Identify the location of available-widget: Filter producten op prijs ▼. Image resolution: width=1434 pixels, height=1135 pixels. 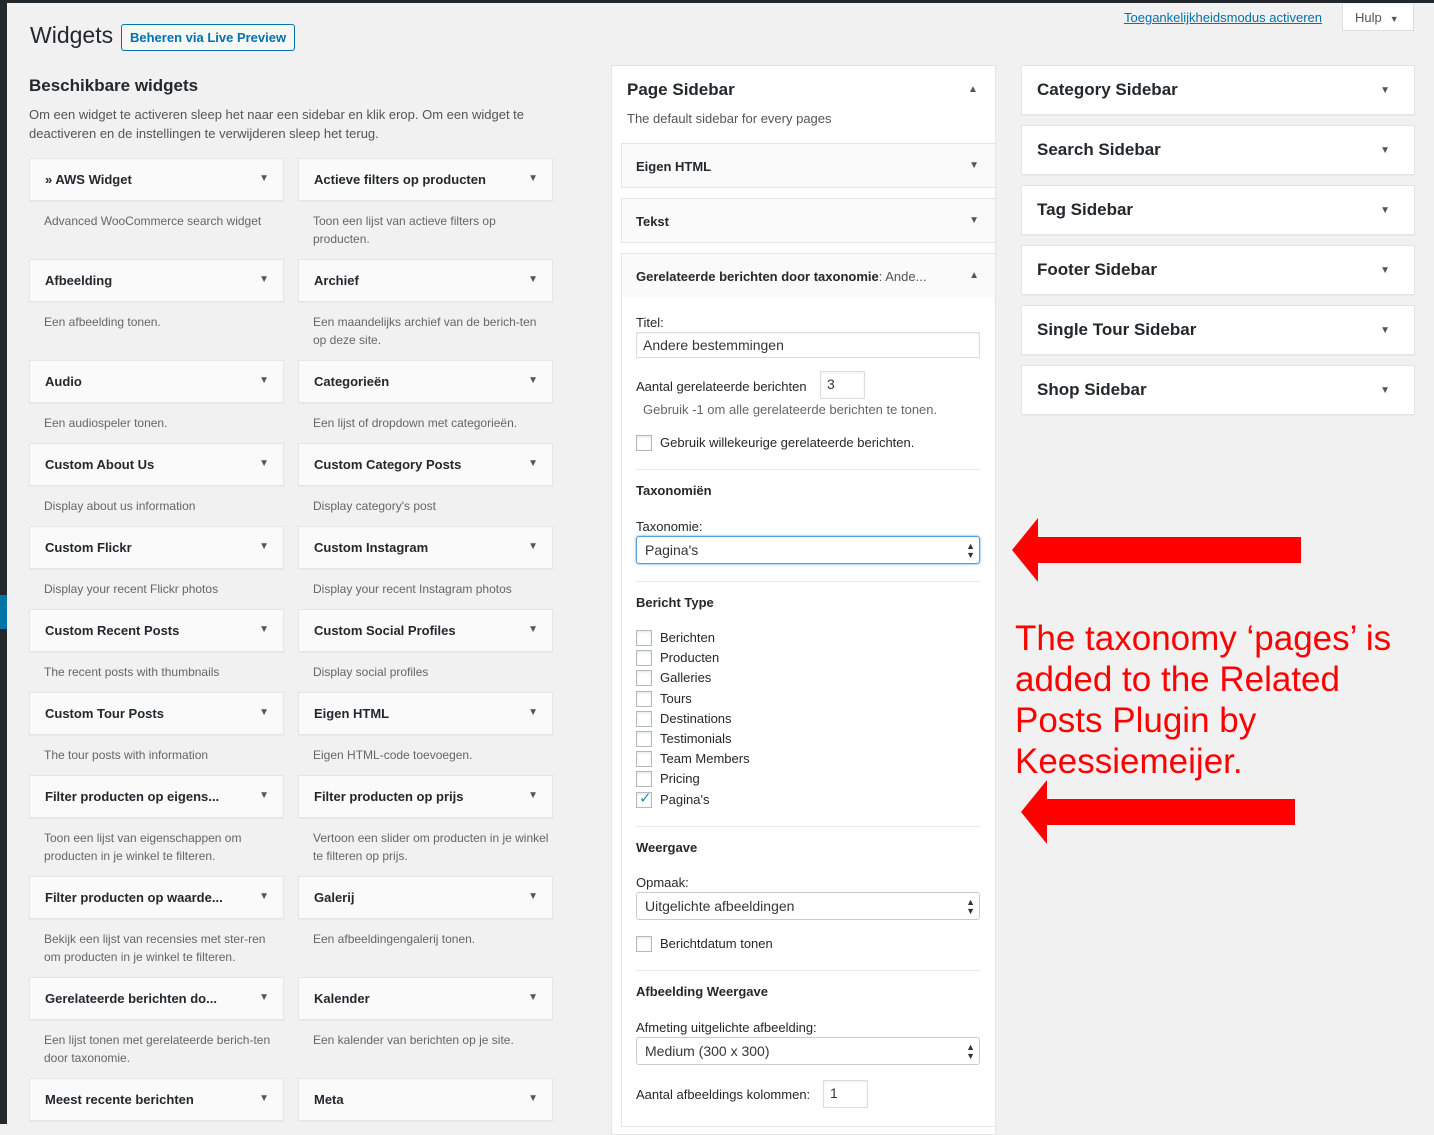
(425, 796).